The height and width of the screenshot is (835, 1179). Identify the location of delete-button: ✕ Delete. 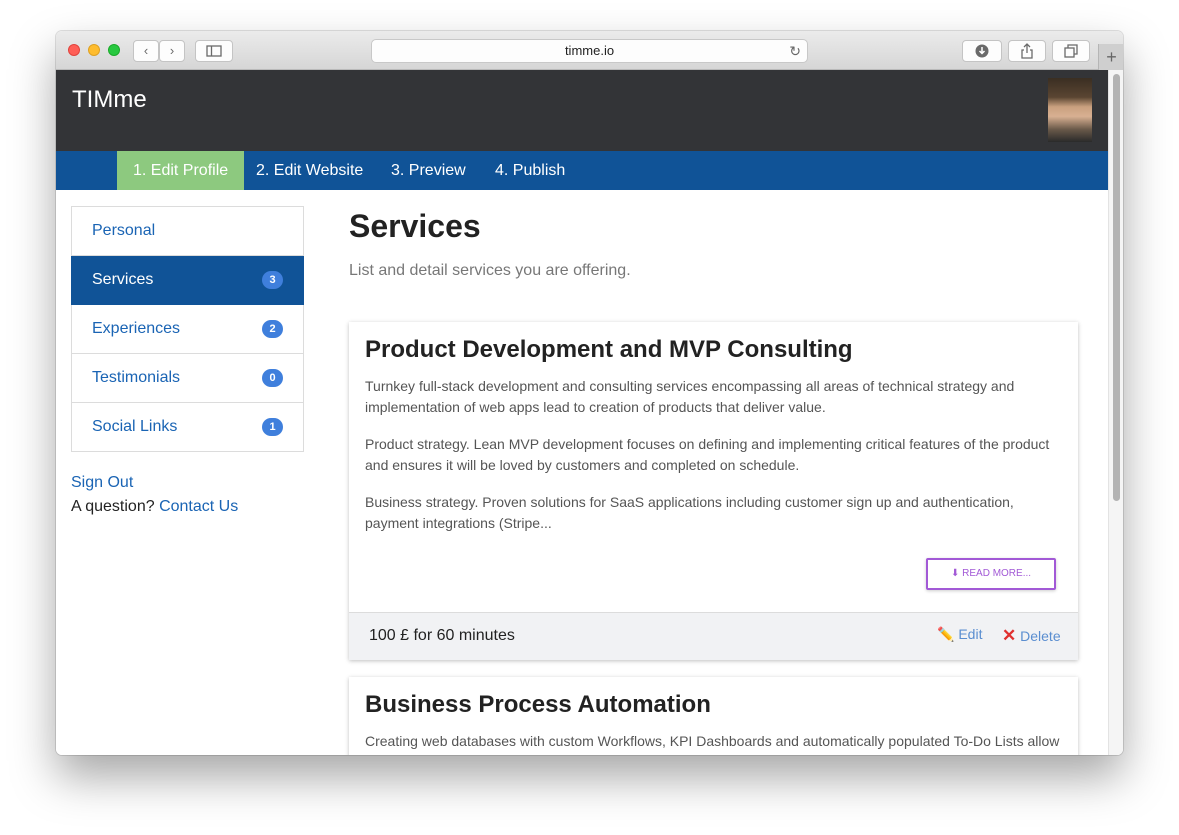
(1031, 636).